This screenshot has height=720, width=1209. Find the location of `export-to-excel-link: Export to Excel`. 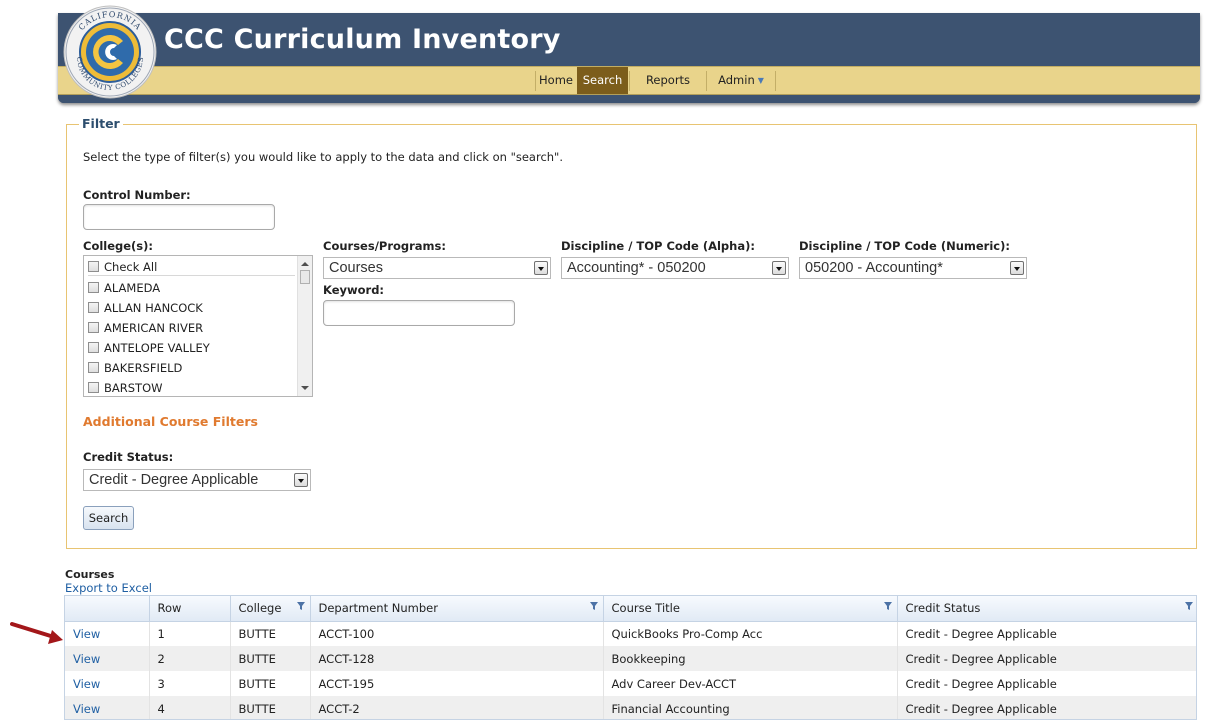

export-to-excel-link: Export to Excel is located at coordinates (108, 588).